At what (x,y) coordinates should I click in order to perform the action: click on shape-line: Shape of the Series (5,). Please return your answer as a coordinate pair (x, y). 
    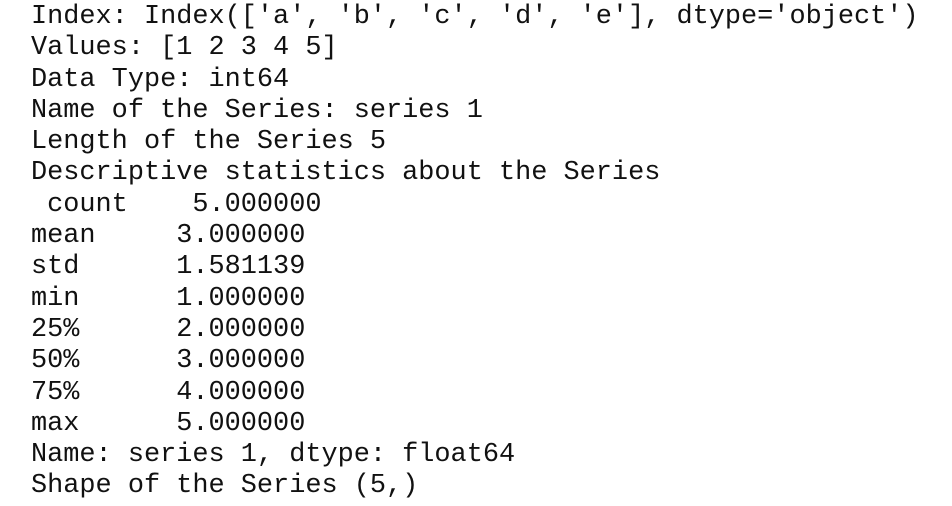
    Looking at the image, I should click on (225, 486).